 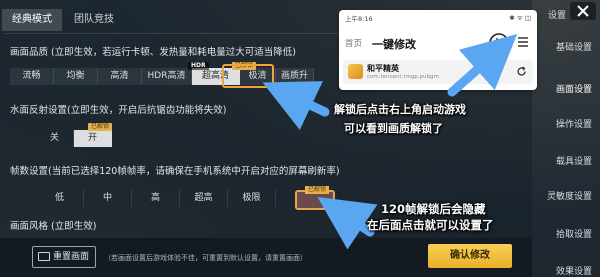 I want to click on arrow-to-quality, so click(x=296, y=105).